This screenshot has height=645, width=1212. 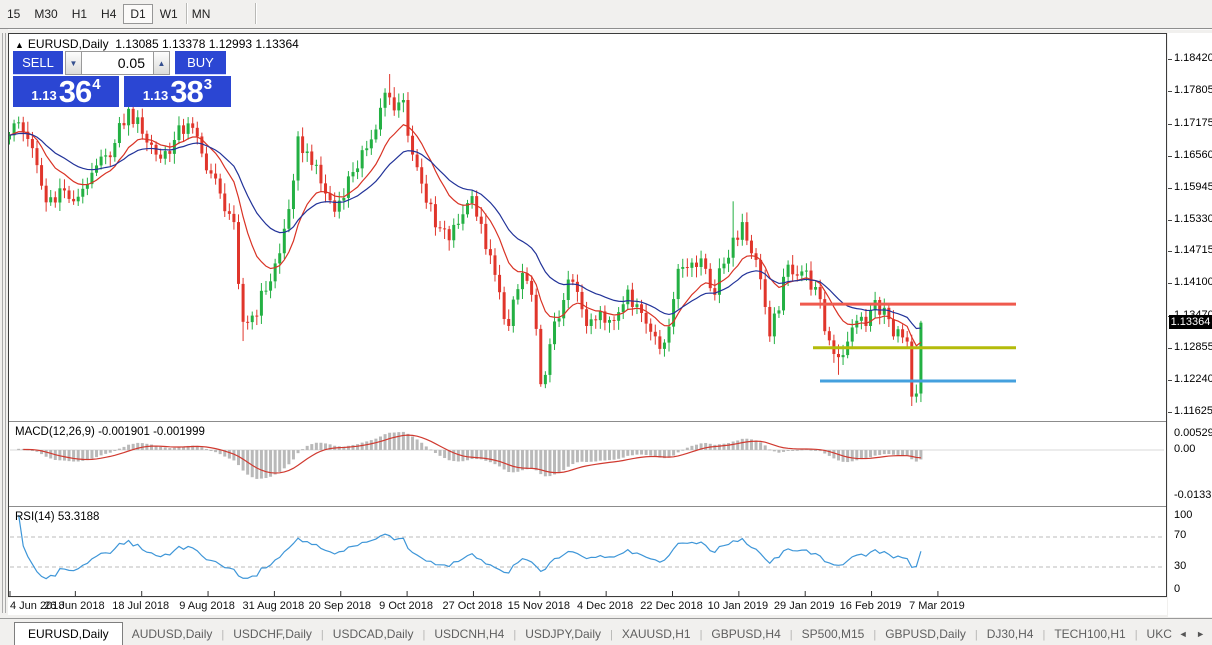 I want to click on price-tick-label: 1.11625, so click(x=1190, y=411).